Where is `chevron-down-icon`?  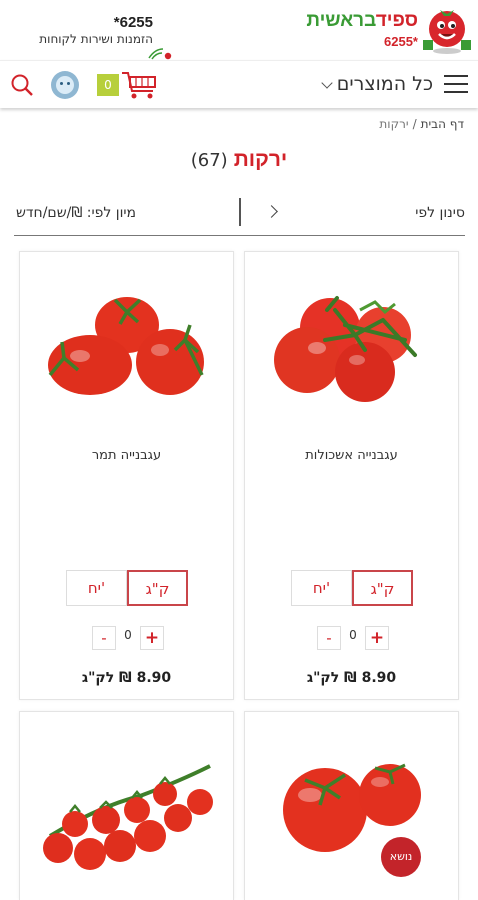 chevron-down-icon is located at coordinates (327, 83).